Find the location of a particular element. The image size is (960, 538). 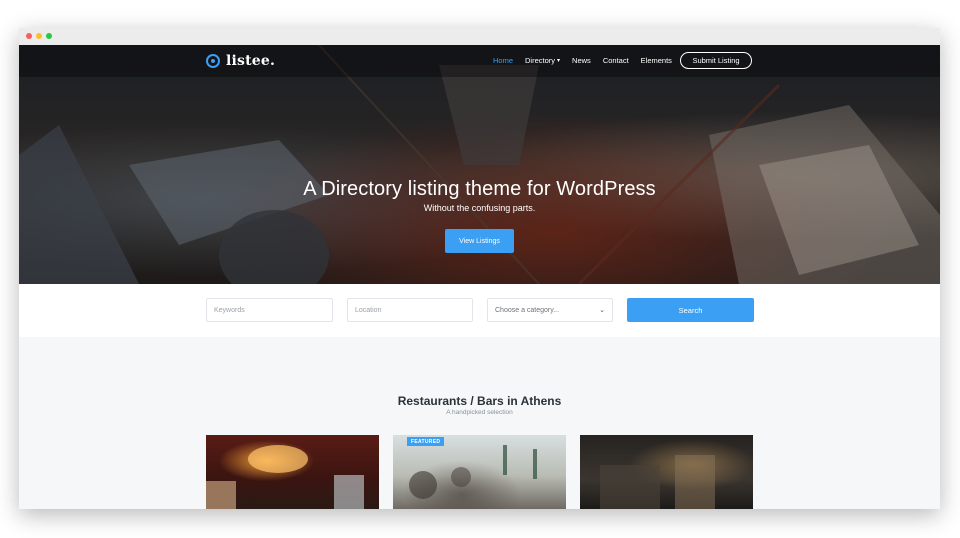

nav-item-label: Directory is located at coordinates (540, 60).